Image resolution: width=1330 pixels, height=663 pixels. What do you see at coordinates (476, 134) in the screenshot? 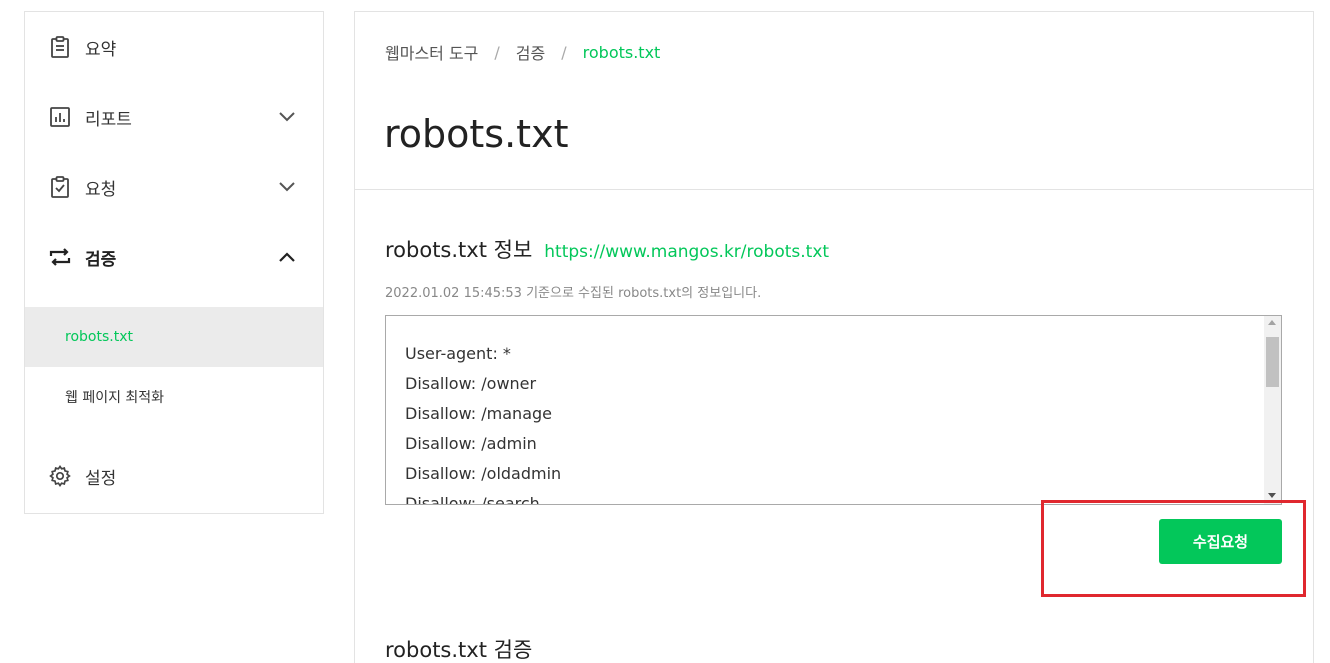
I see `page-title: robots.txt` at bounding box center [476, 134].